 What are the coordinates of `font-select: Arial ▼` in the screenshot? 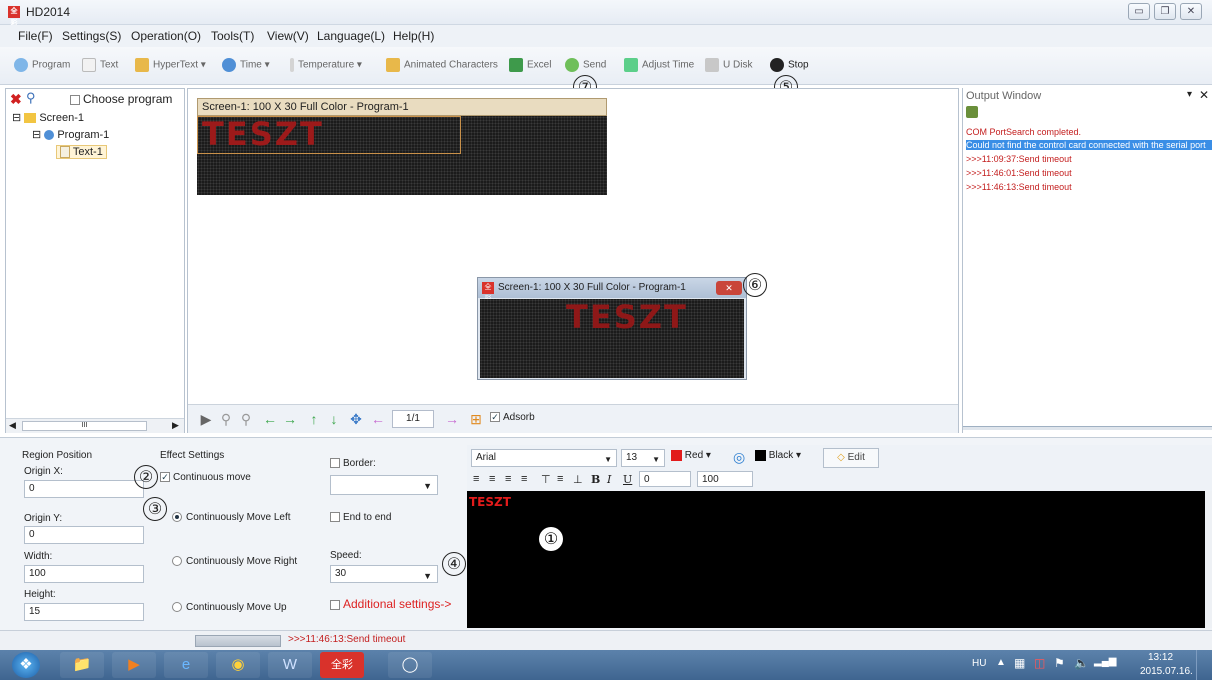 It's located at (544, 458).